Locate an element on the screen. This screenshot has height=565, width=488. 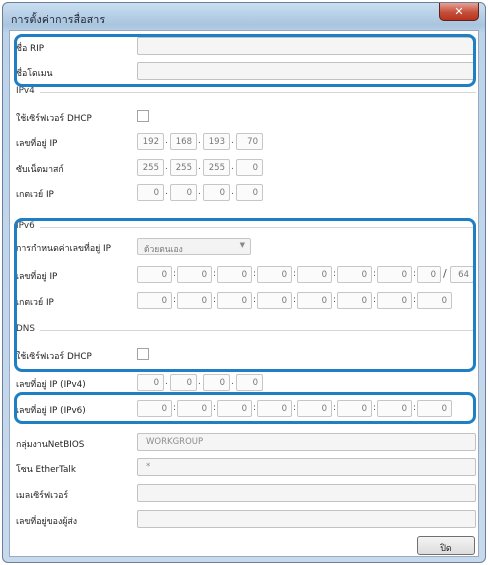
ipv4-gateway-row: เกตเวย์ IP 0 . 0 . 0 . 0 is located at coordinates (244, 193).